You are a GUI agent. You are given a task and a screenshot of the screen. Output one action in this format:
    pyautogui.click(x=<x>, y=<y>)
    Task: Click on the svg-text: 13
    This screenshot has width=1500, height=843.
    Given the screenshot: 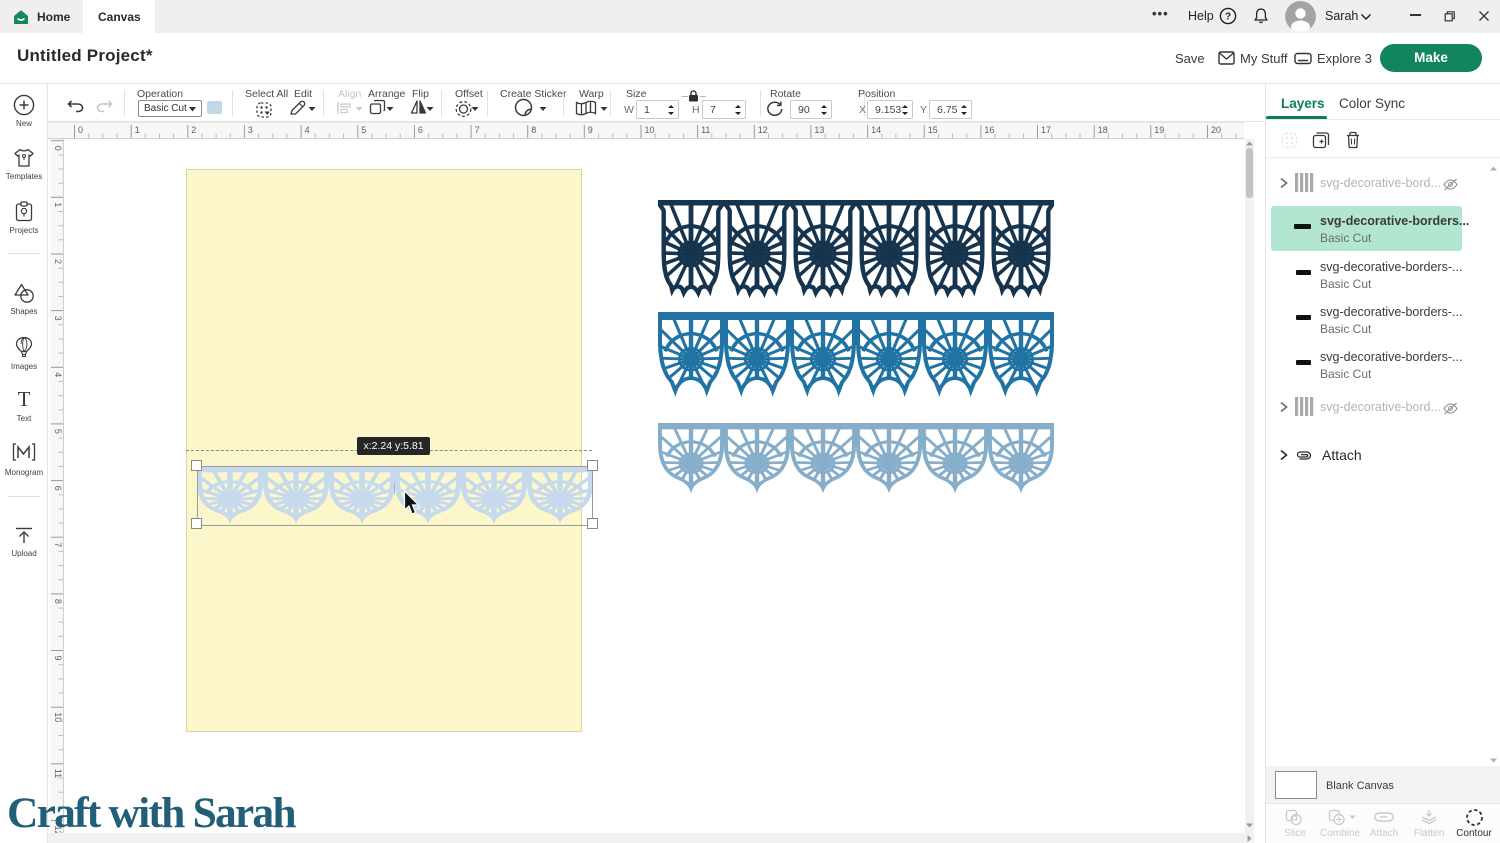 What is the action you would take?
    pyautogui.click(x=819, y=130)
    